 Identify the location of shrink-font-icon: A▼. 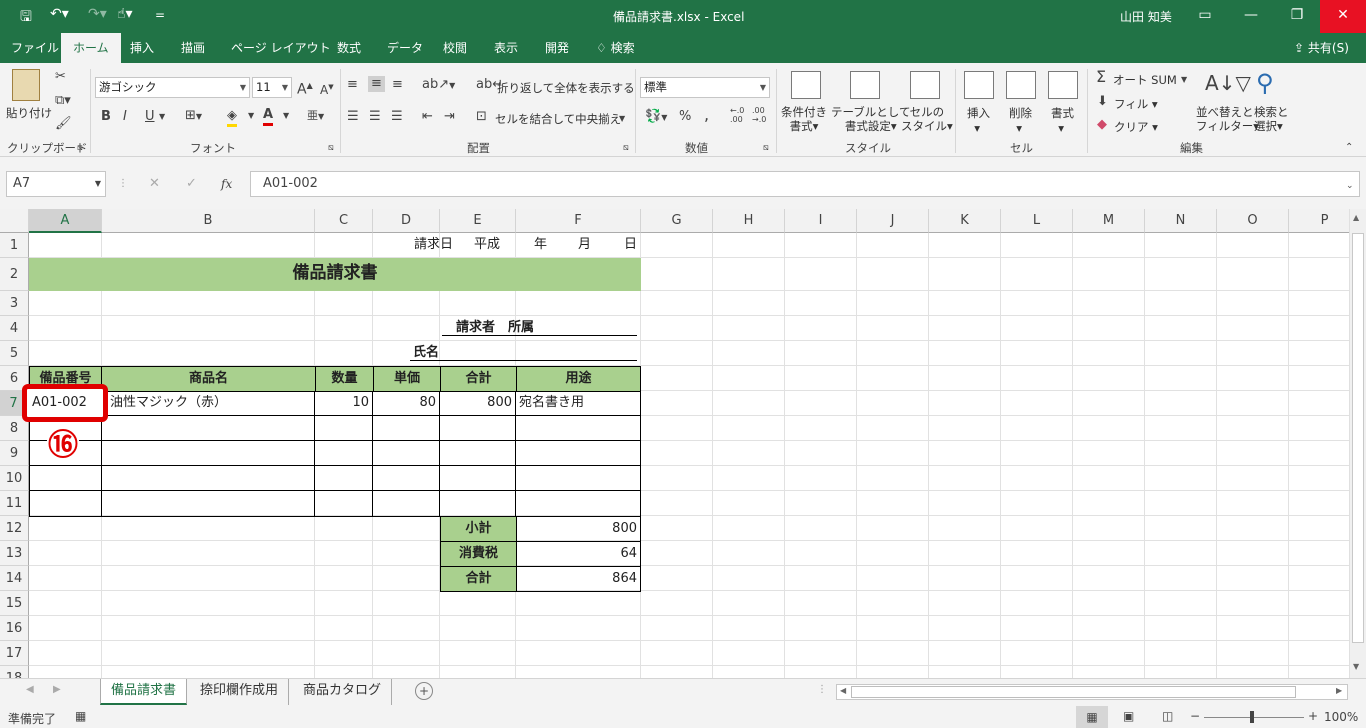
(327, 88).